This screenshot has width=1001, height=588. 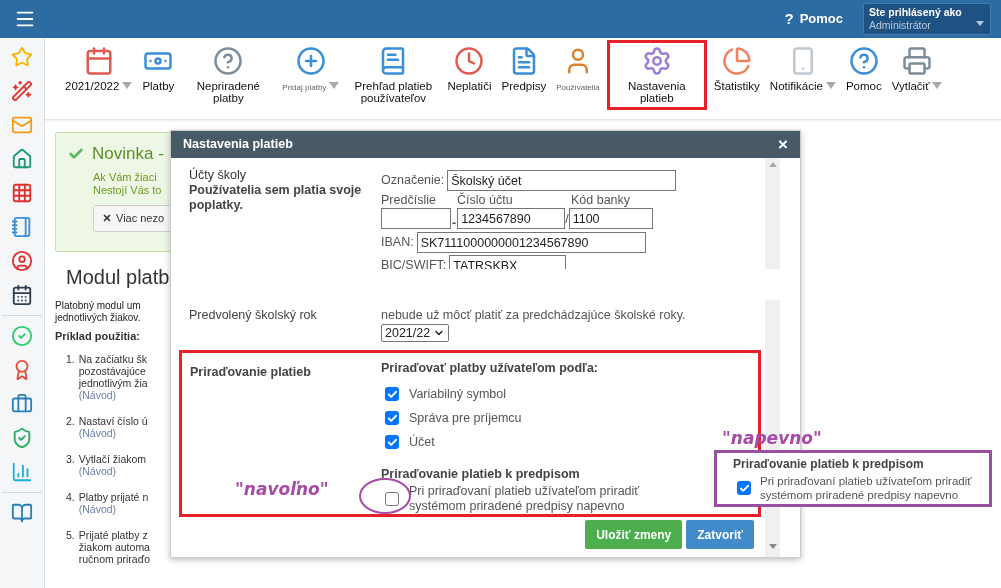 I want to click on option-label: Pri priraďovaní platieb užívateľom priradiť systémom priradené predpisy napevno, so click(x=866, y=488).